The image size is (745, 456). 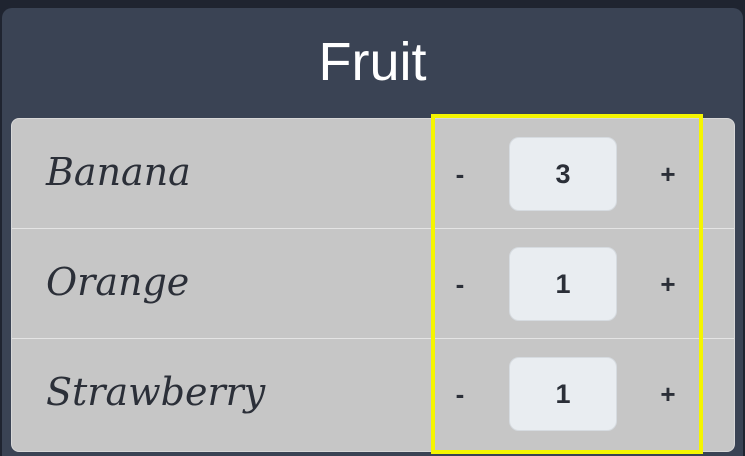 I want to click on item-name: Strawberry, so click(x=156, y=392).